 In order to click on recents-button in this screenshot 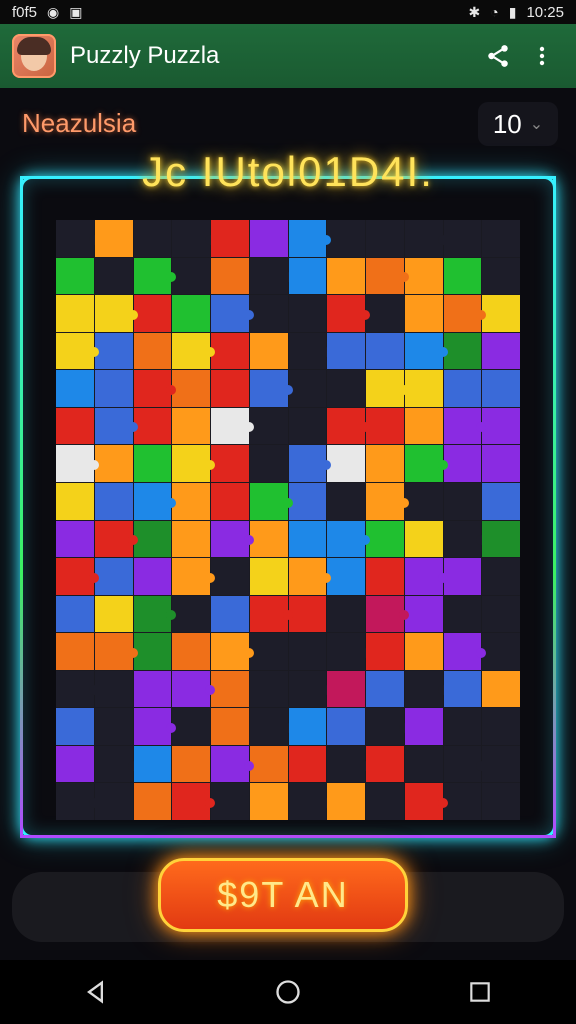, I will do `click(480, 992)`.